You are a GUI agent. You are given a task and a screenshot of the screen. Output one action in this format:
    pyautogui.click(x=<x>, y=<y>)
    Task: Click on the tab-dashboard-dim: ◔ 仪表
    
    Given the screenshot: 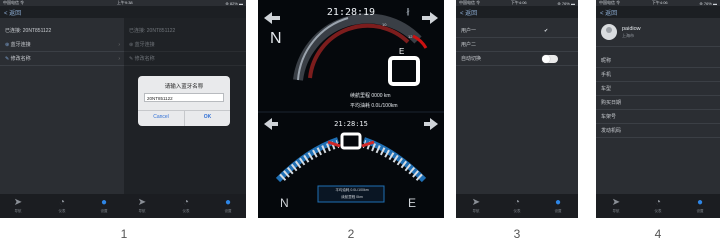 What is the action you would take?
    pyautogui.click(x=186, y=205)
    